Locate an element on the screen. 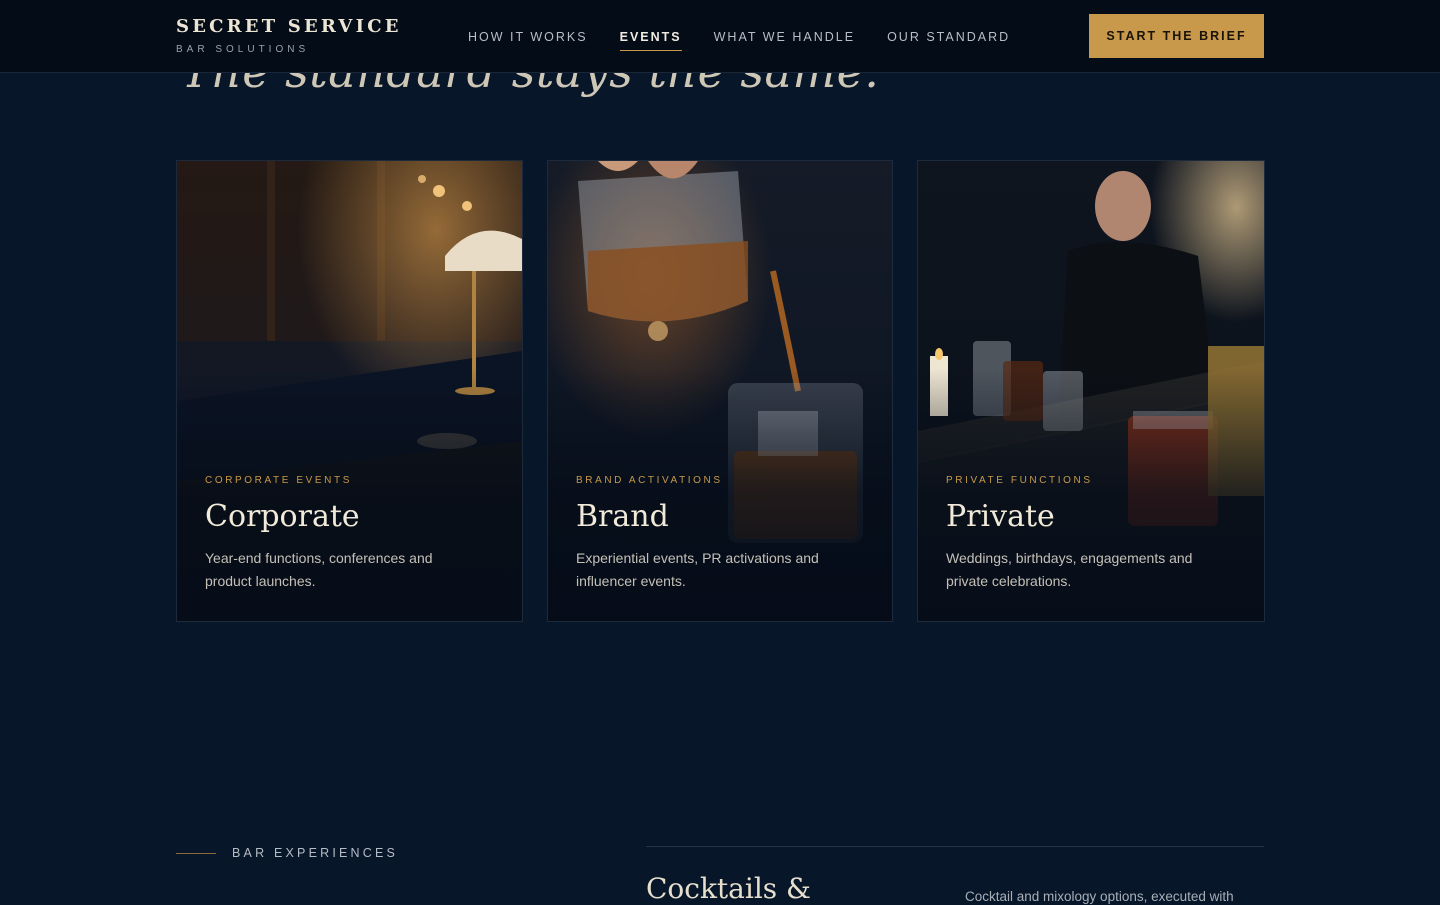  bar-experiences-title: Cocktails & is located at coordinates (728, 888).